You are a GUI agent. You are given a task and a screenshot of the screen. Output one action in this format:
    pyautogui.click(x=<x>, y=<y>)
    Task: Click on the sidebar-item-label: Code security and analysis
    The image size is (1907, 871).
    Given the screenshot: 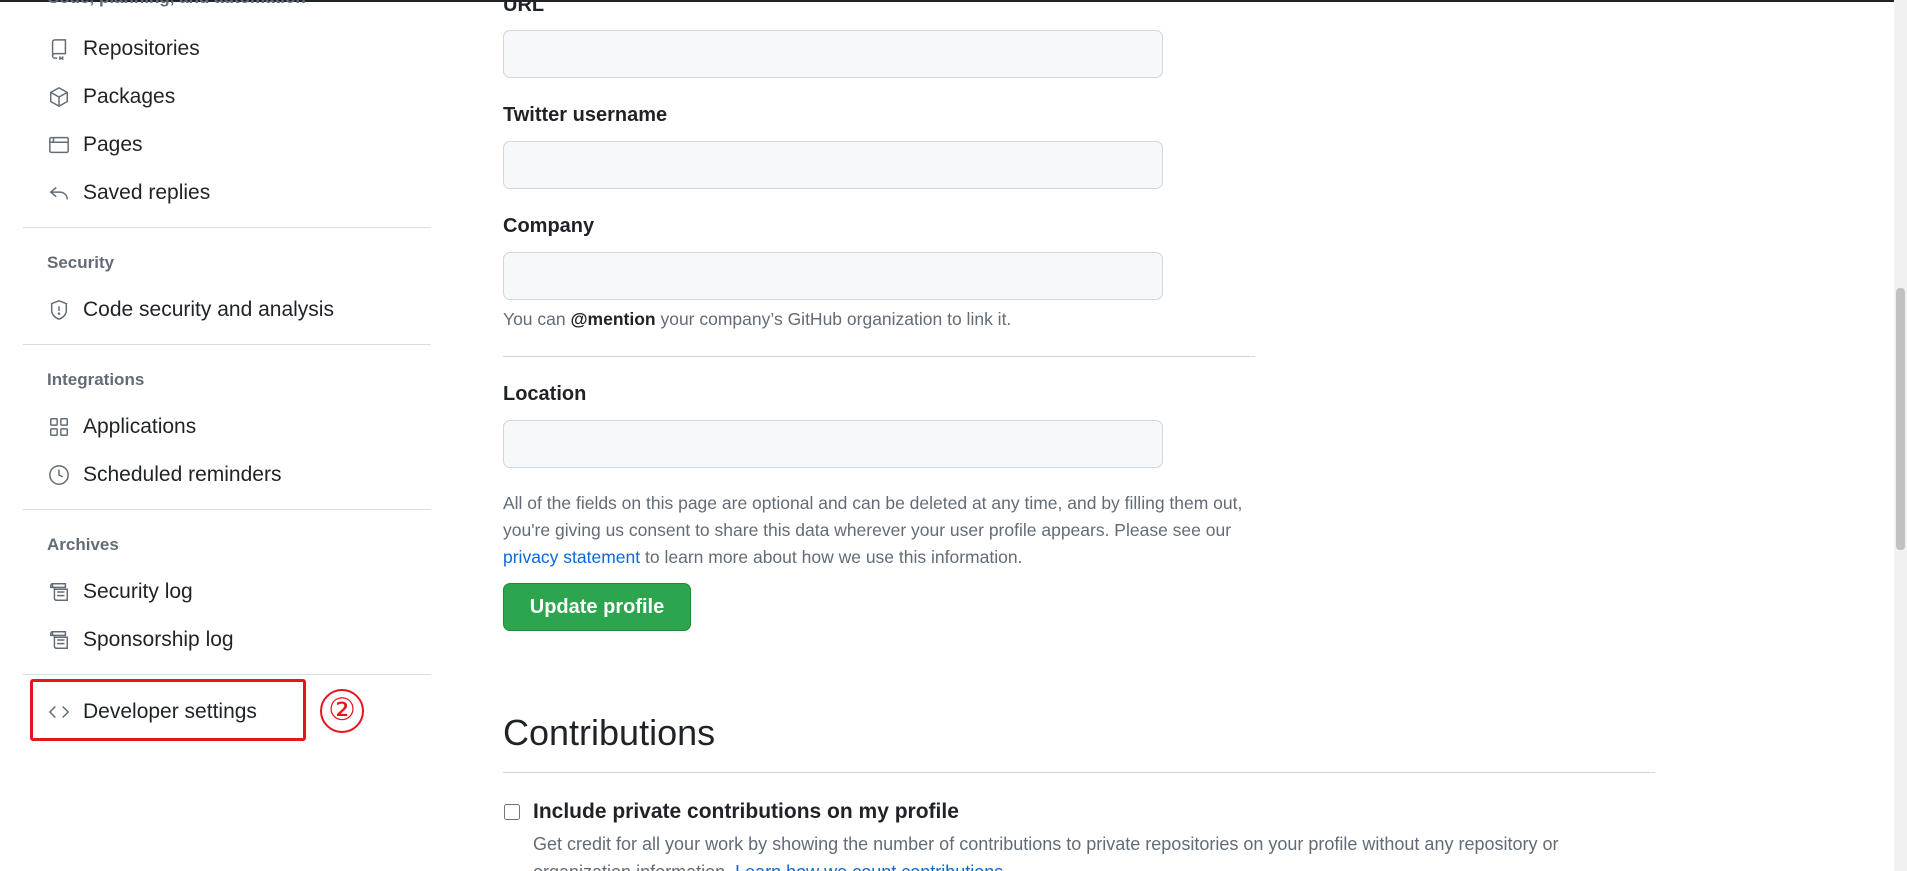 What is the action you would take?
    pyautogui.click(x=208, y=309)
    